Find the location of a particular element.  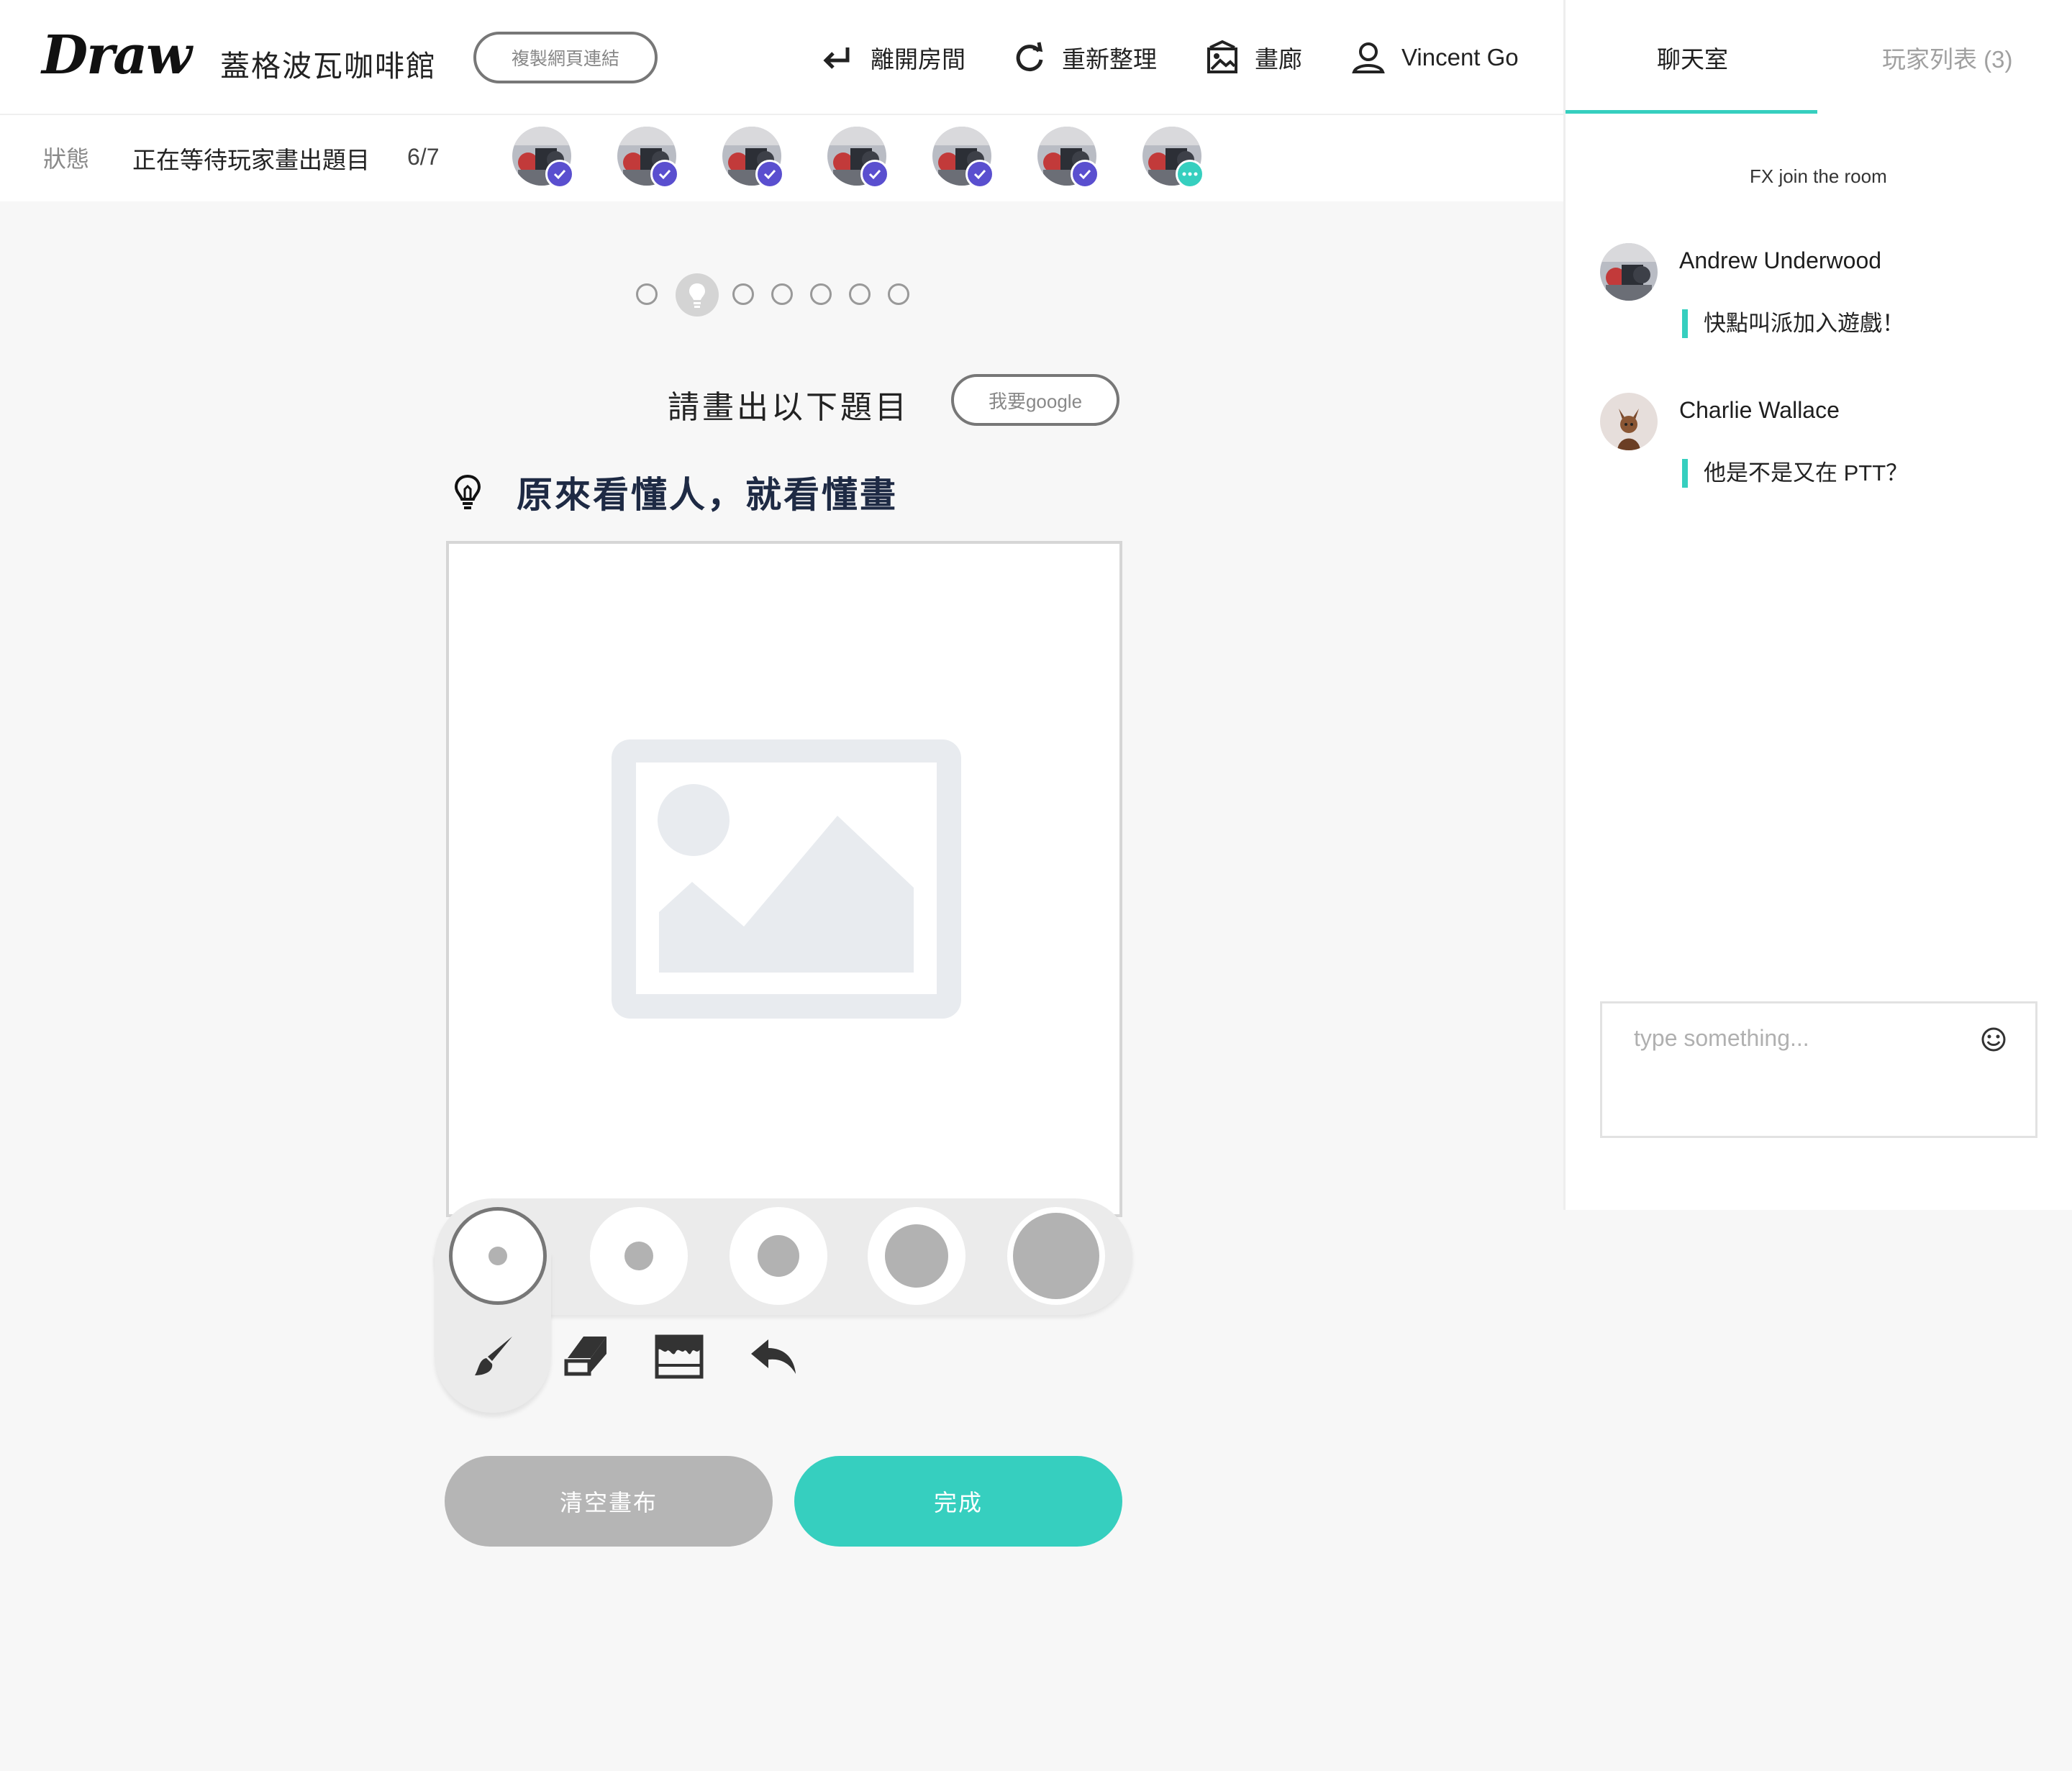

chat-message-text: 快點叫派加入遊戲！ is located at coordinates (1793, 323).